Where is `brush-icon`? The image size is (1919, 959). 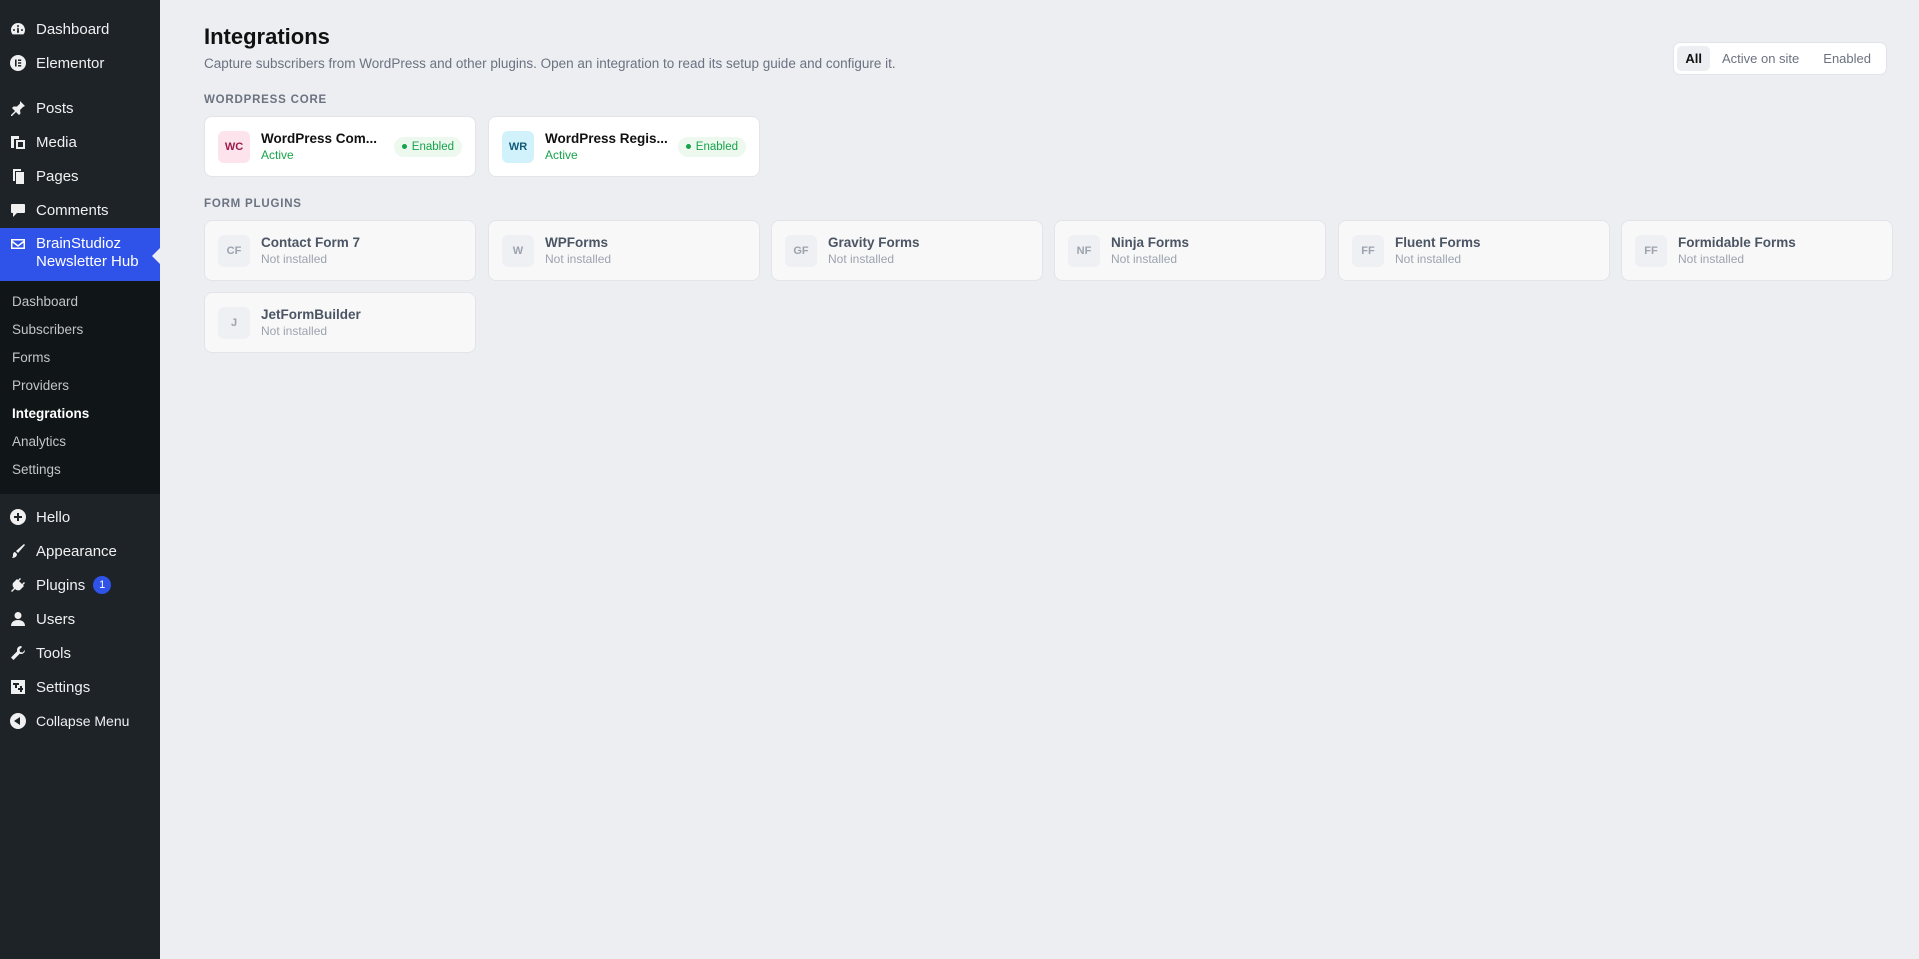 brush-icon is located at coordinates (18, 551).